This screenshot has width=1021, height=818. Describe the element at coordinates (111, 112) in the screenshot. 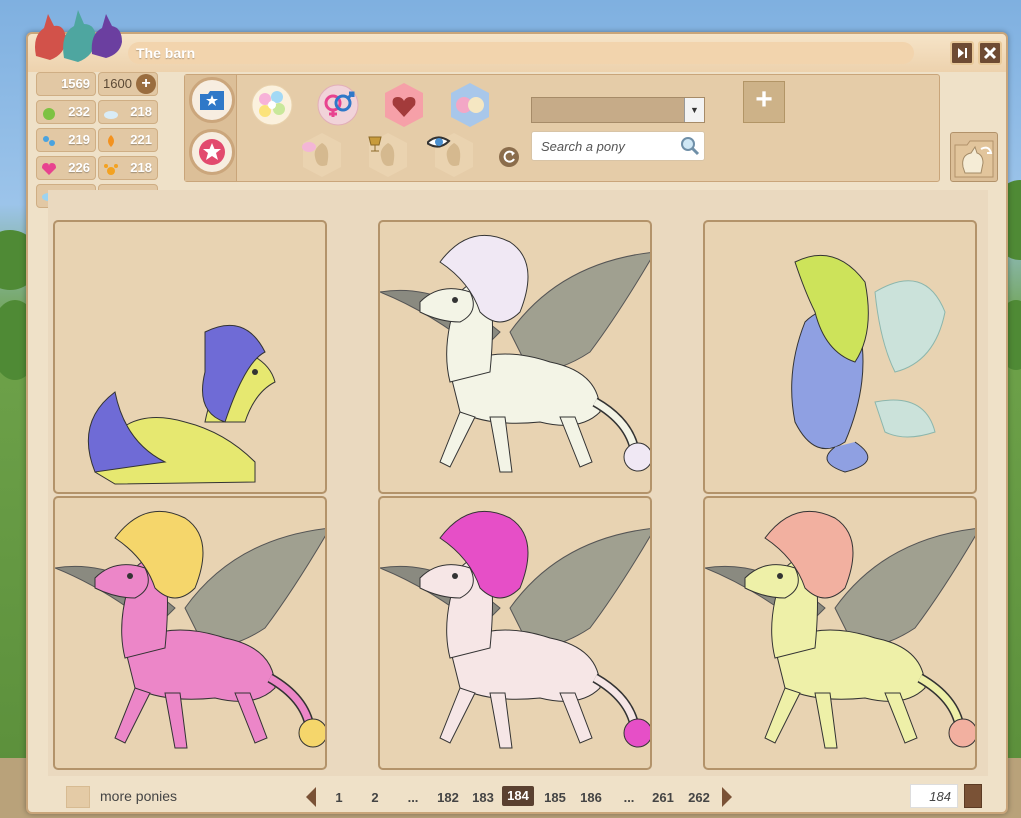

I see `cloud-icon` at that location.